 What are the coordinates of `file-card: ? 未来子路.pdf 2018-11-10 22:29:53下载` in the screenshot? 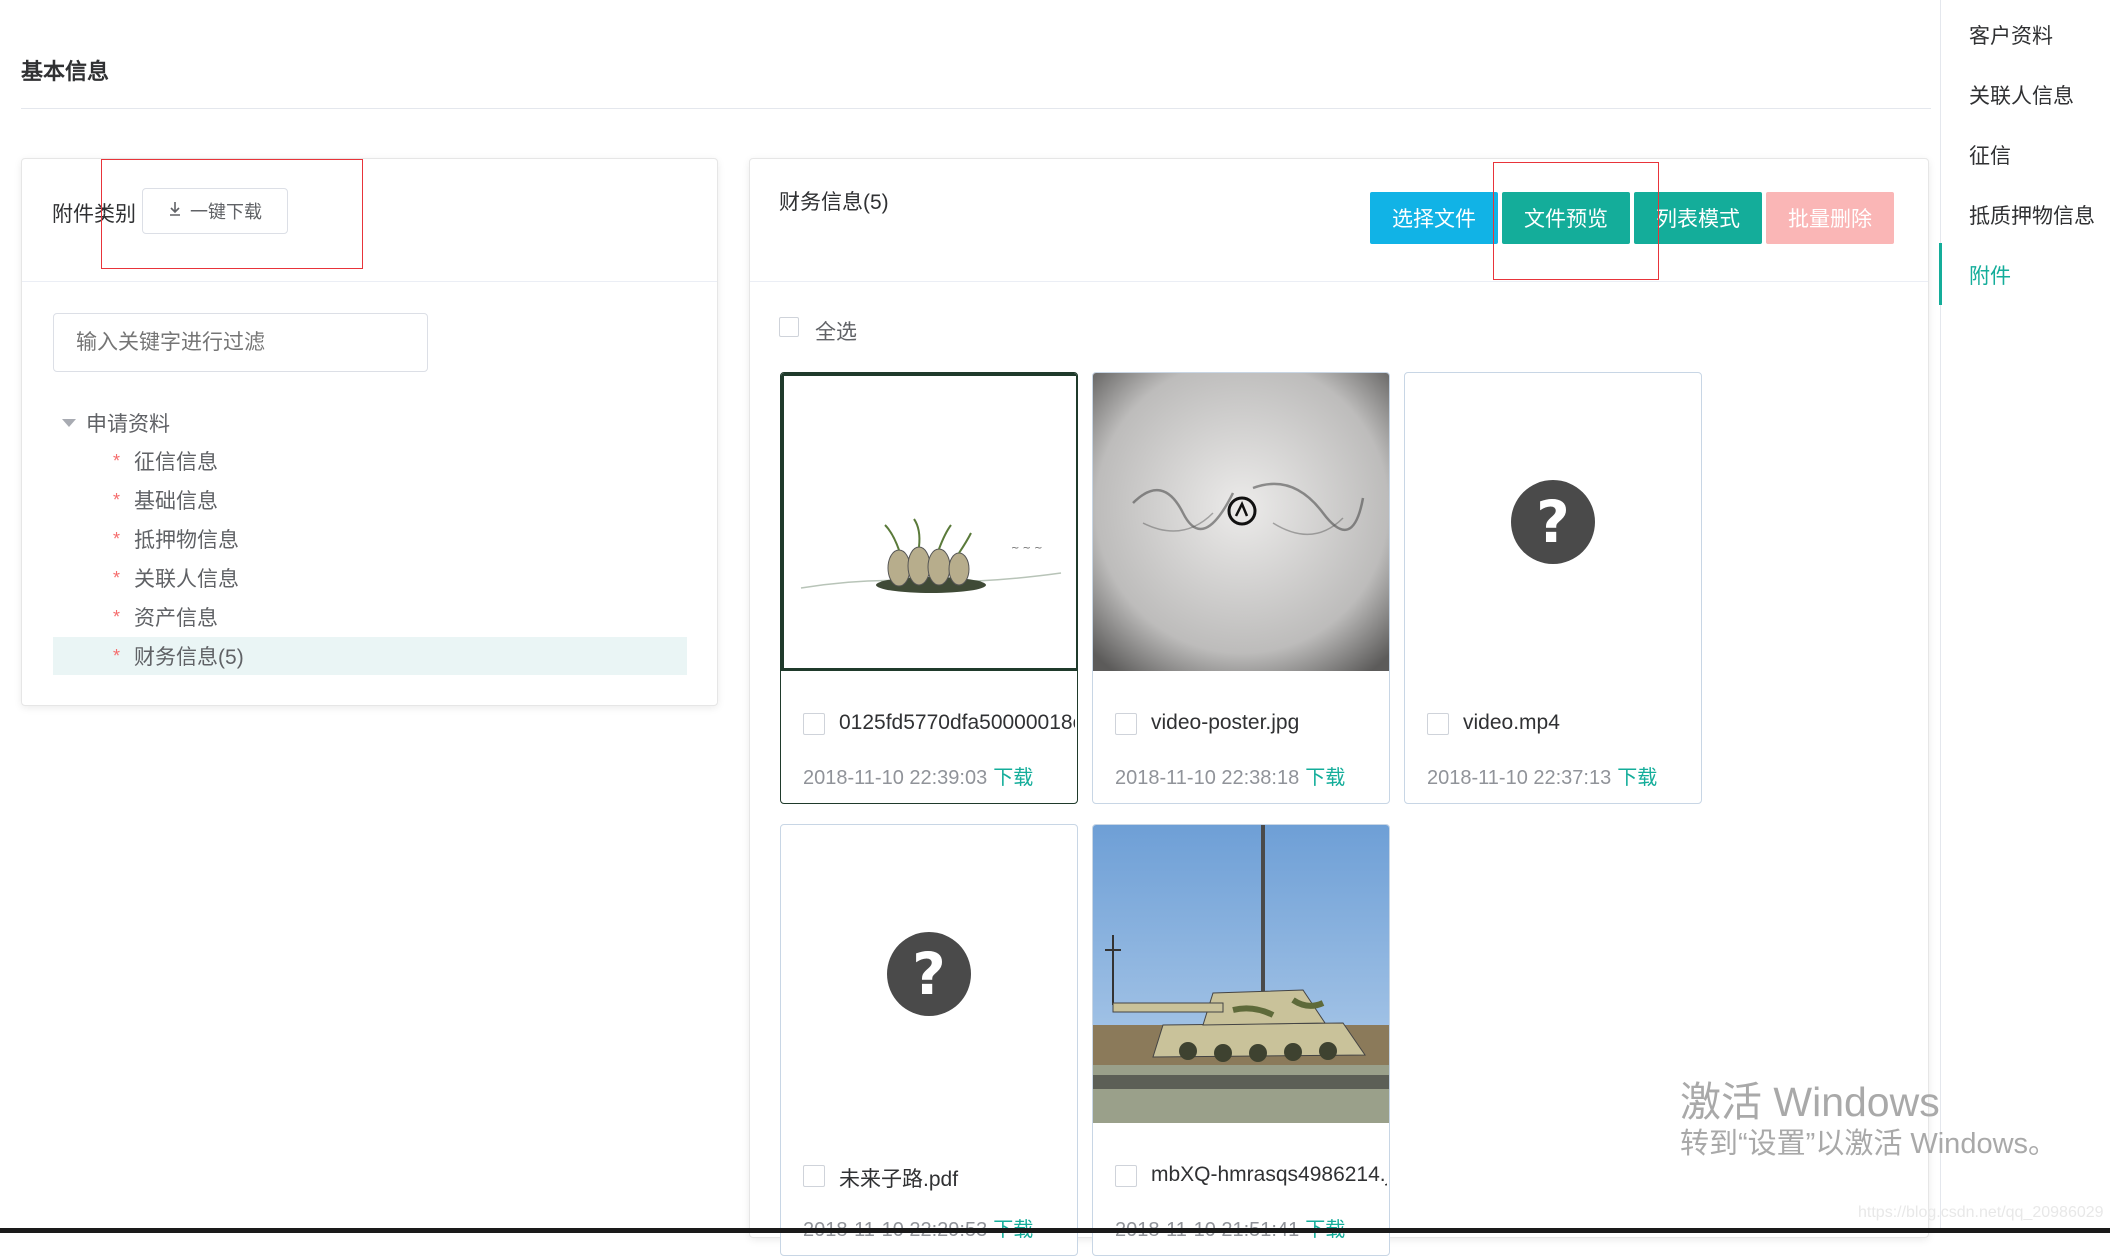 It's located at (929, 1040).